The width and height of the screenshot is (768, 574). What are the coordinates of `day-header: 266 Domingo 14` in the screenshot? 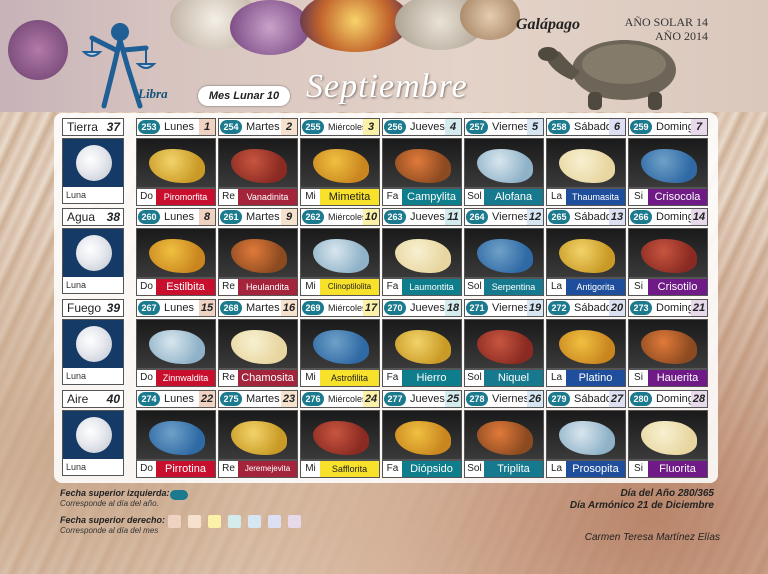 It's located at (668, 217).